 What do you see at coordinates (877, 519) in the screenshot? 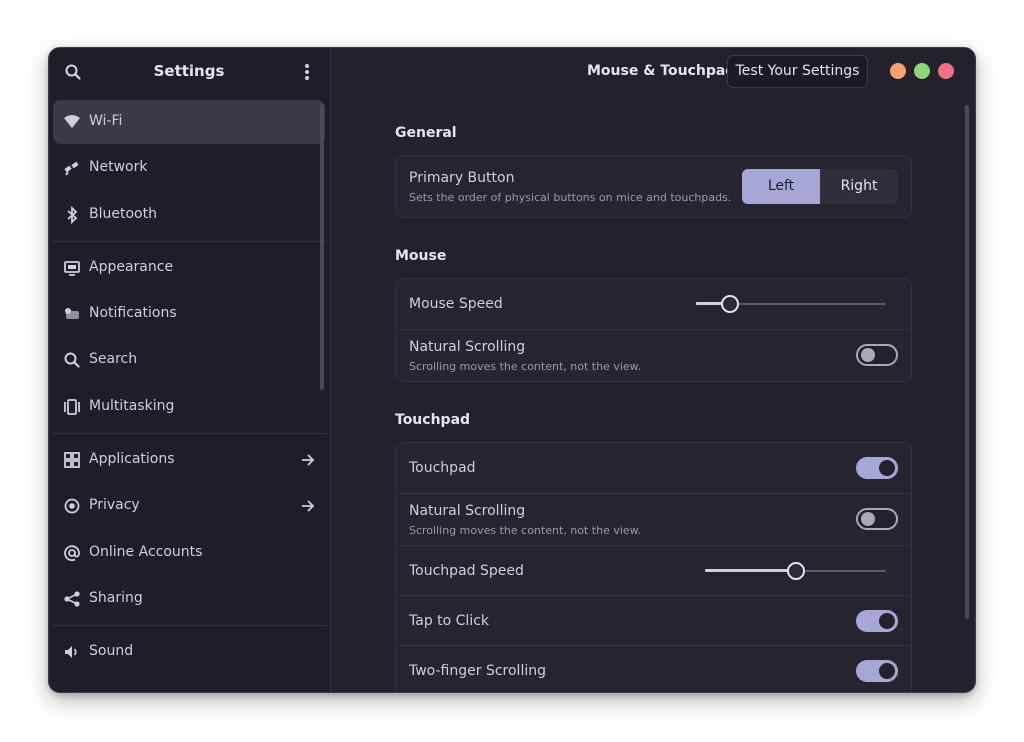
I see `touchpad-natural-scrolling-toggle` at bounding box center [877, 519].